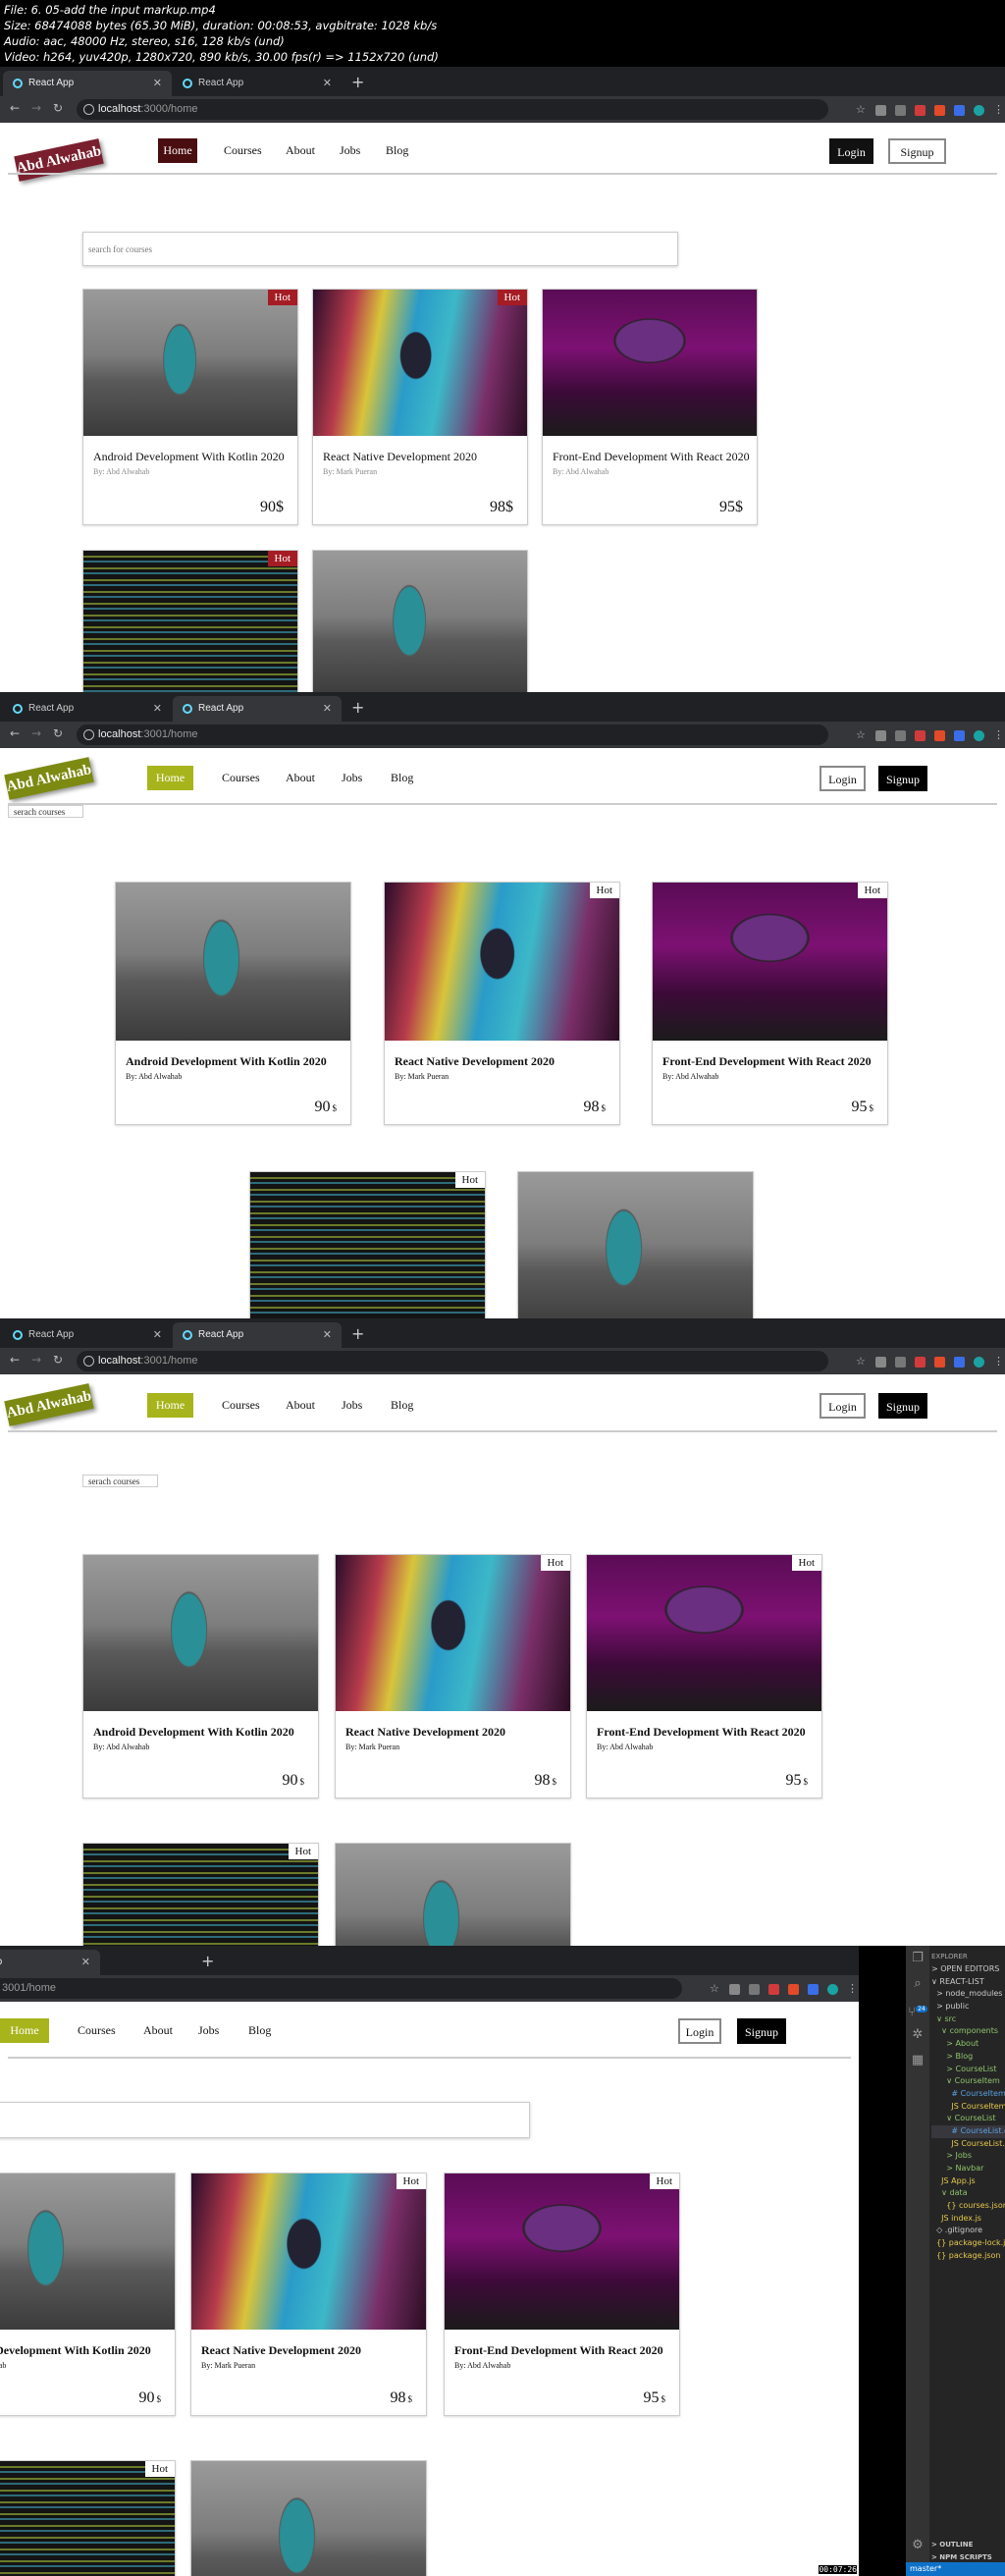 This screenshot has width=1005, height=2576. Describe the element at coordinates (925, 2568) in the screenshot. I see `git-branch: master*` at that location.